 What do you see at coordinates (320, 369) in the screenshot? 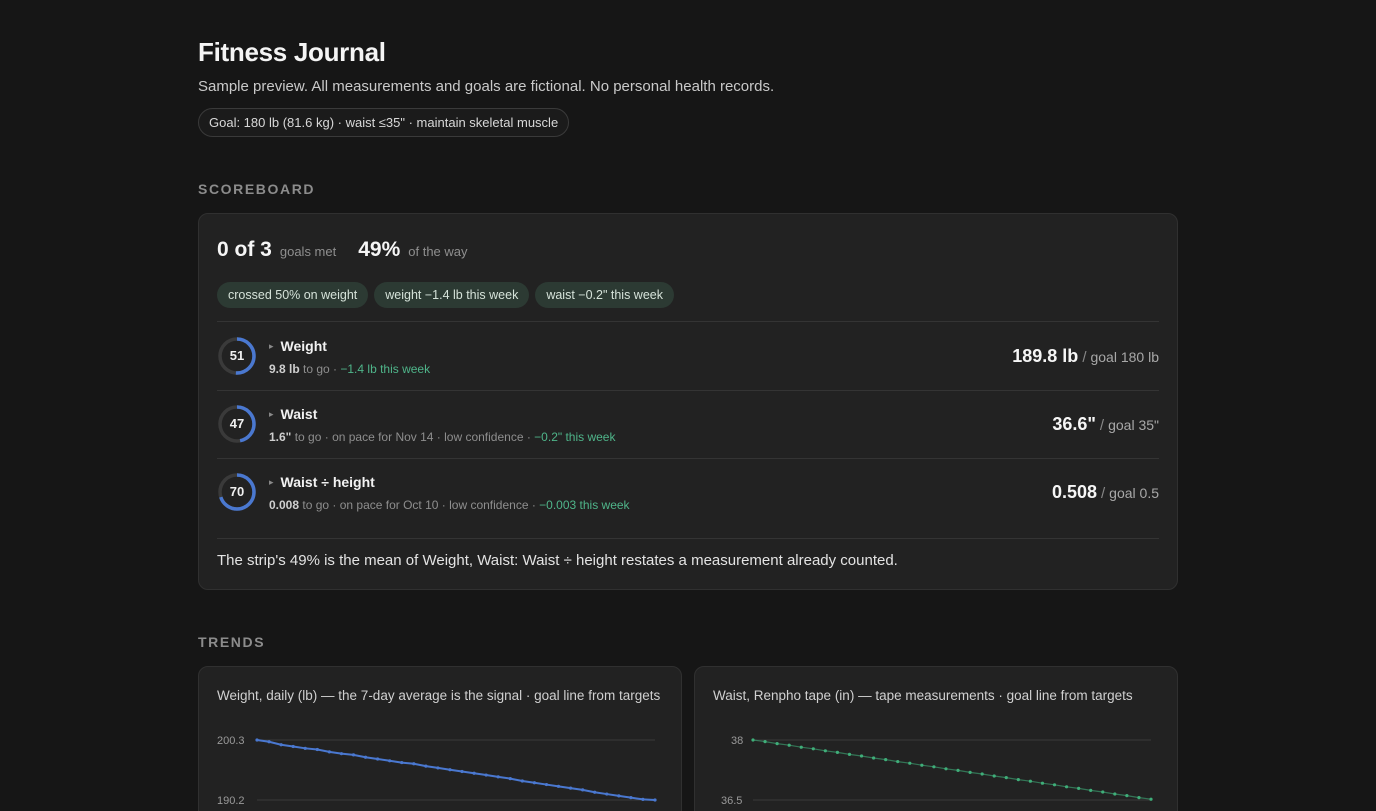
I see `detail-text: to go ·` at bounding box center [320, 369].